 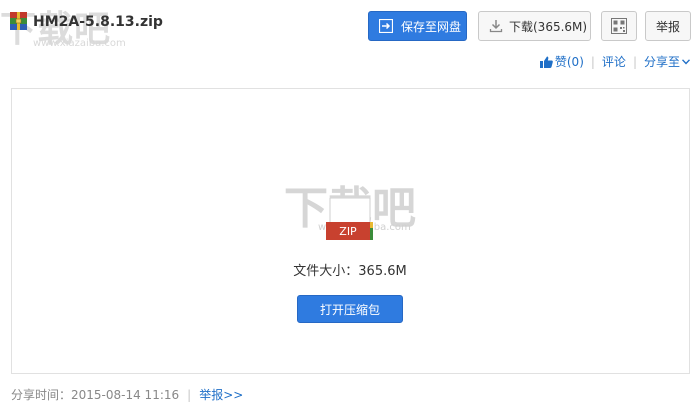 I want to click on file-size-label: 文件大小：365.6M, so click(x=350, y=271).